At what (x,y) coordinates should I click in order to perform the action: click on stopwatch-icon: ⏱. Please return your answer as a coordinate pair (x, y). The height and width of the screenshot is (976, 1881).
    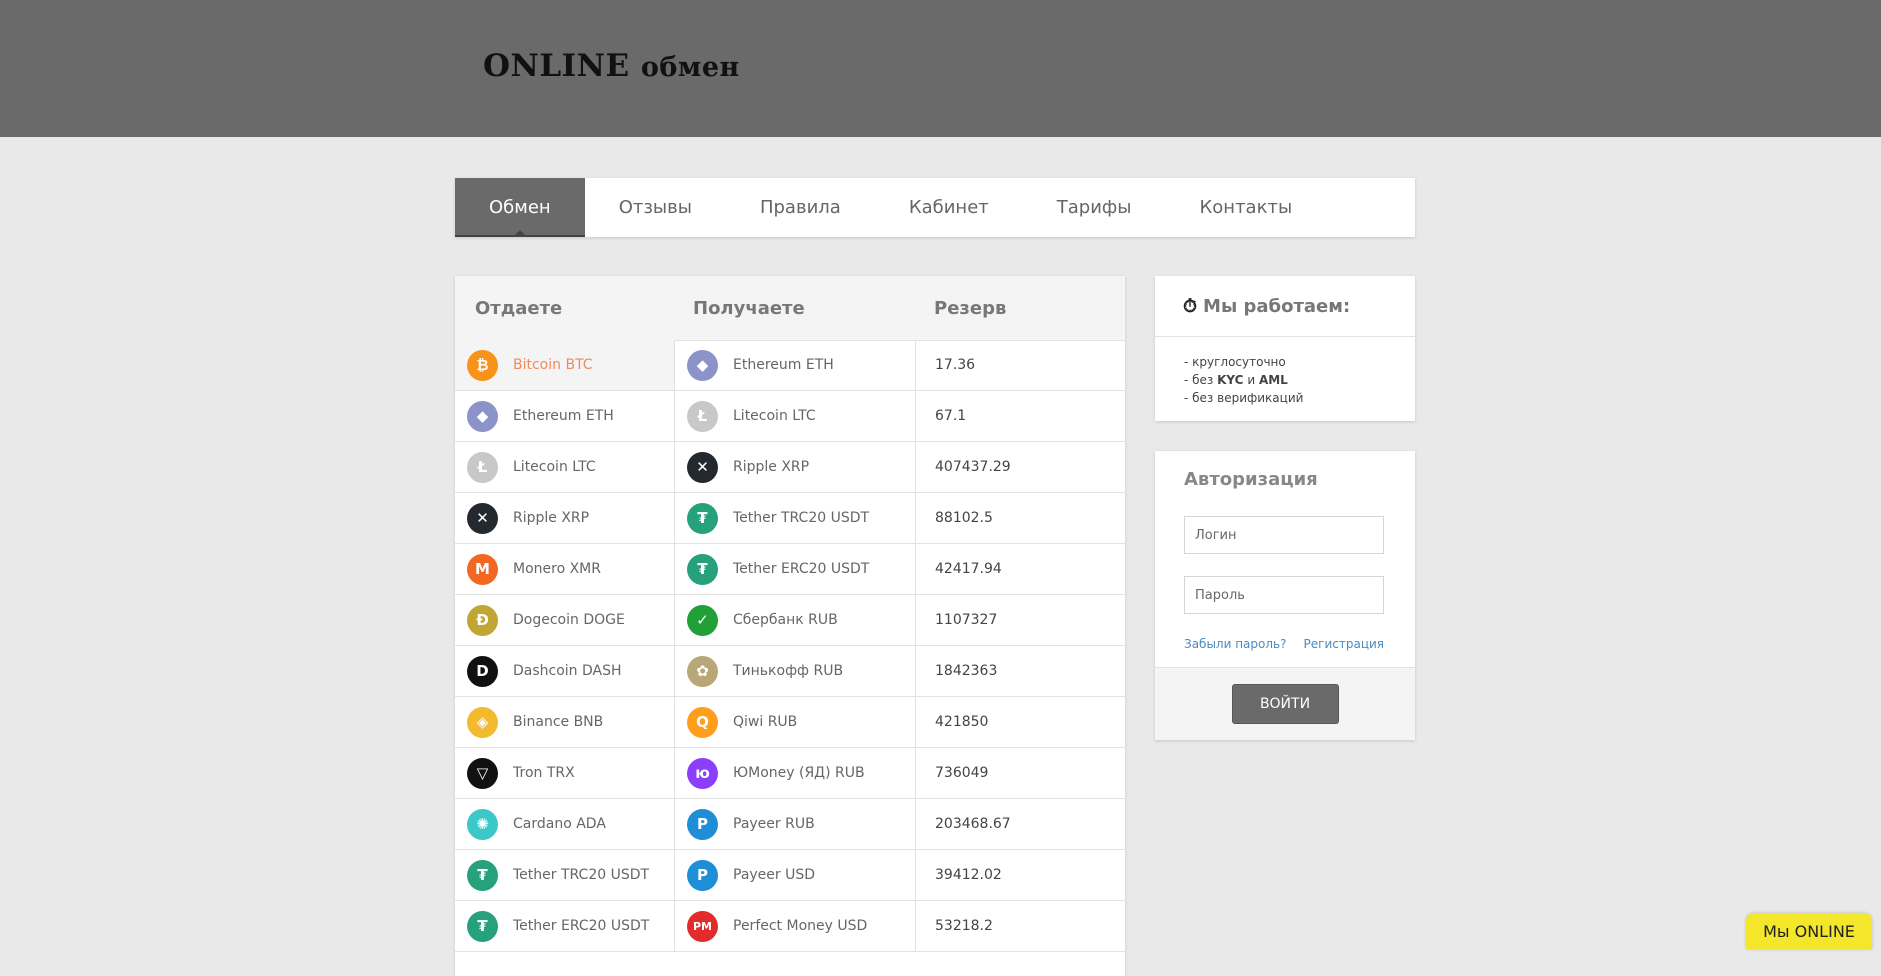
    Looking at the image, I should click on (1190, 306).